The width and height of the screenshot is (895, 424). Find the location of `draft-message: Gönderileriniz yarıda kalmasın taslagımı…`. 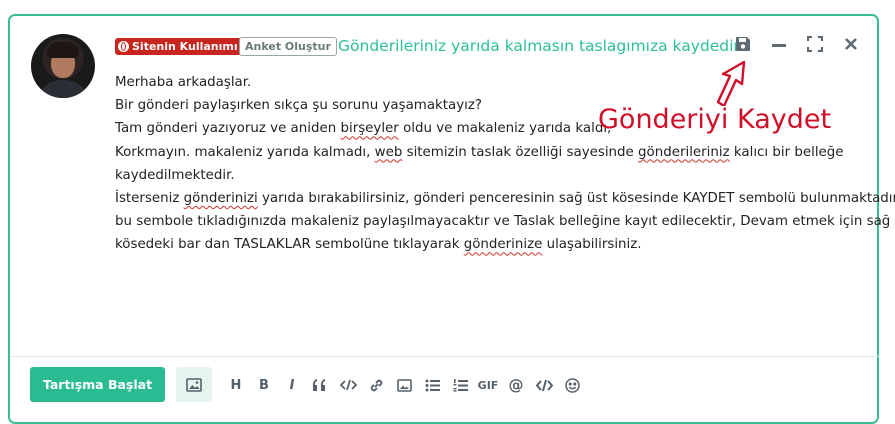

draft-message: Gönderileriniz yarıda kalmasın taslagımı… is located at coordinates (541, 46).